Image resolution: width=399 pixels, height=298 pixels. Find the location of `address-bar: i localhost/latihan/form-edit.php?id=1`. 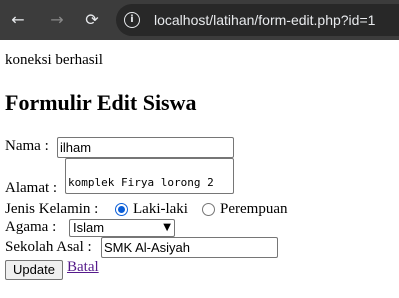

address-bar: i localhost/latihan/form-edit.php?id=1 is located at coordinates (257, 20).